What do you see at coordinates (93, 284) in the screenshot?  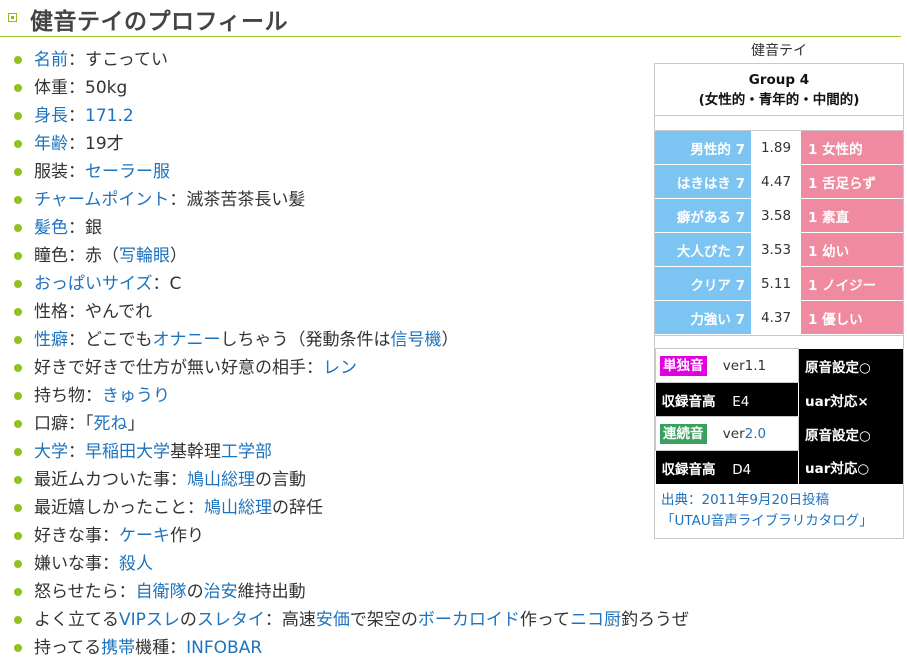 I see `profile-label-link: おっぱいサイズ` at bounding box center [93, 284].